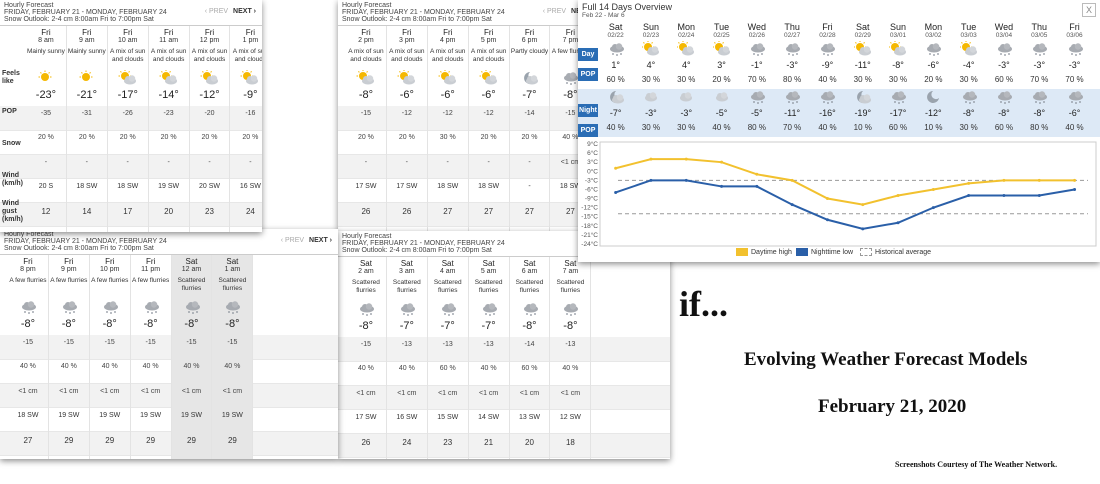 The width and height of the screenshot is (1100, 484). Describe the element at coordinates (756, 127) in the screenshot. I see `overview-pop-night: 80 %` at that location.